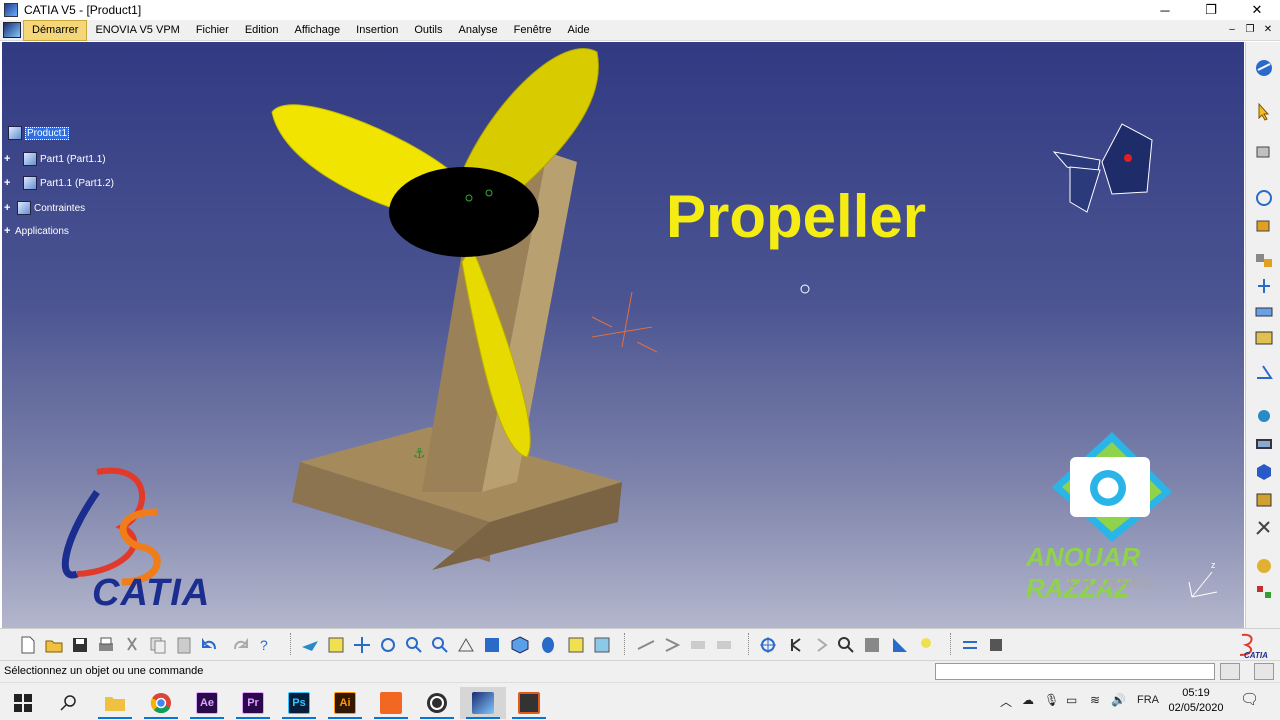 This screenshot has width=1280, height=720. I want to click on taskbar-video-app, so click(529, 703).